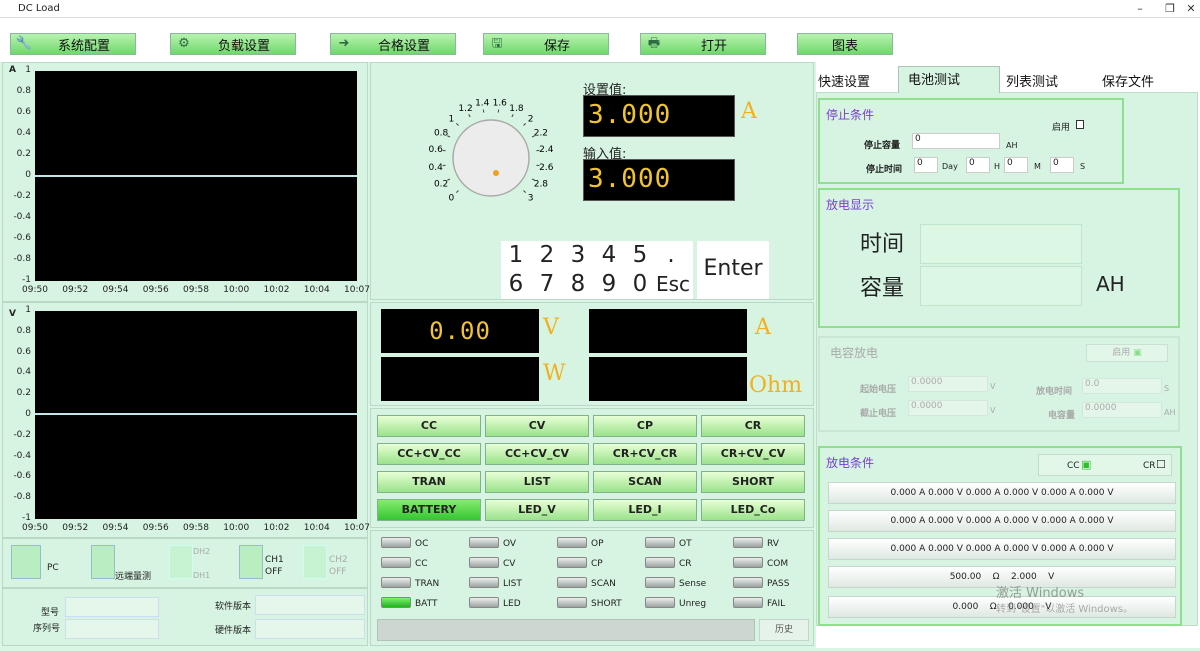  I want to click on tab-list-test: 列表测试, so click(1032, 82).